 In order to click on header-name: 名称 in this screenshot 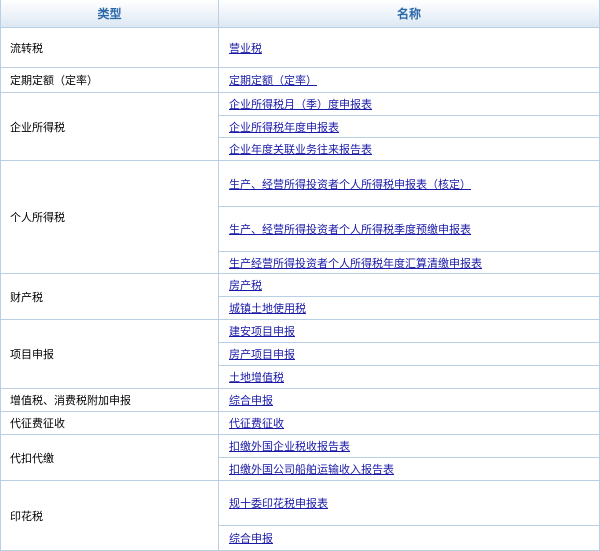, I will do `click(409, 14)`.